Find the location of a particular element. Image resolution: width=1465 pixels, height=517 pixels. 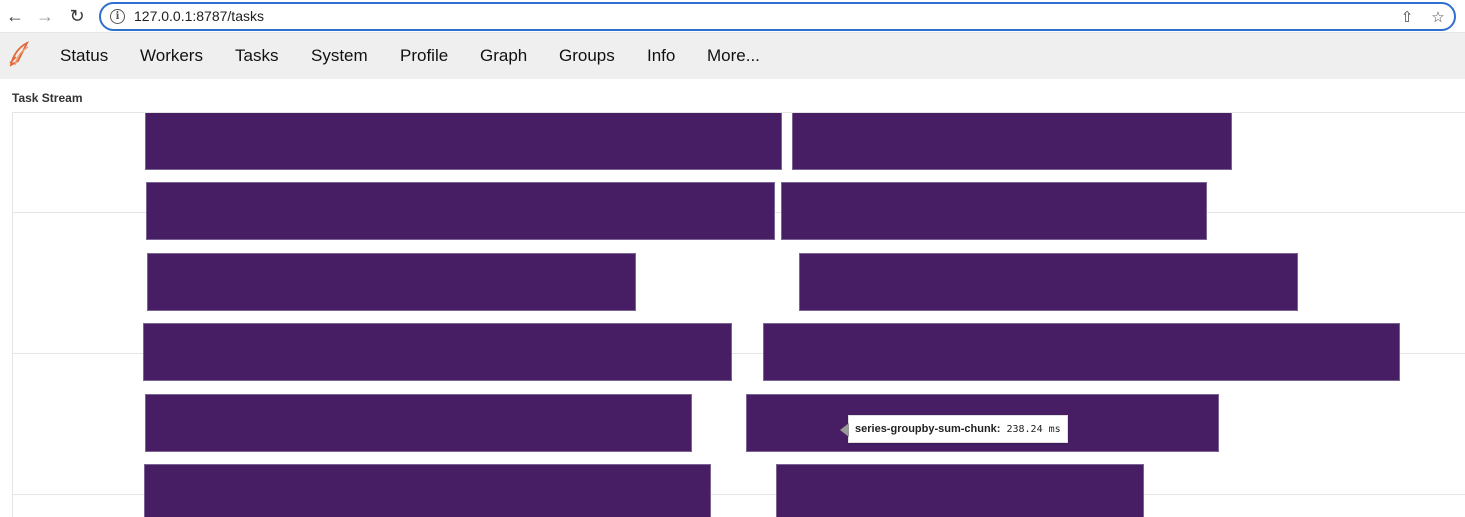

task-tooltip: series-groupby-sum-chunk: 238.24 ms is located at coordinates (954, 429).